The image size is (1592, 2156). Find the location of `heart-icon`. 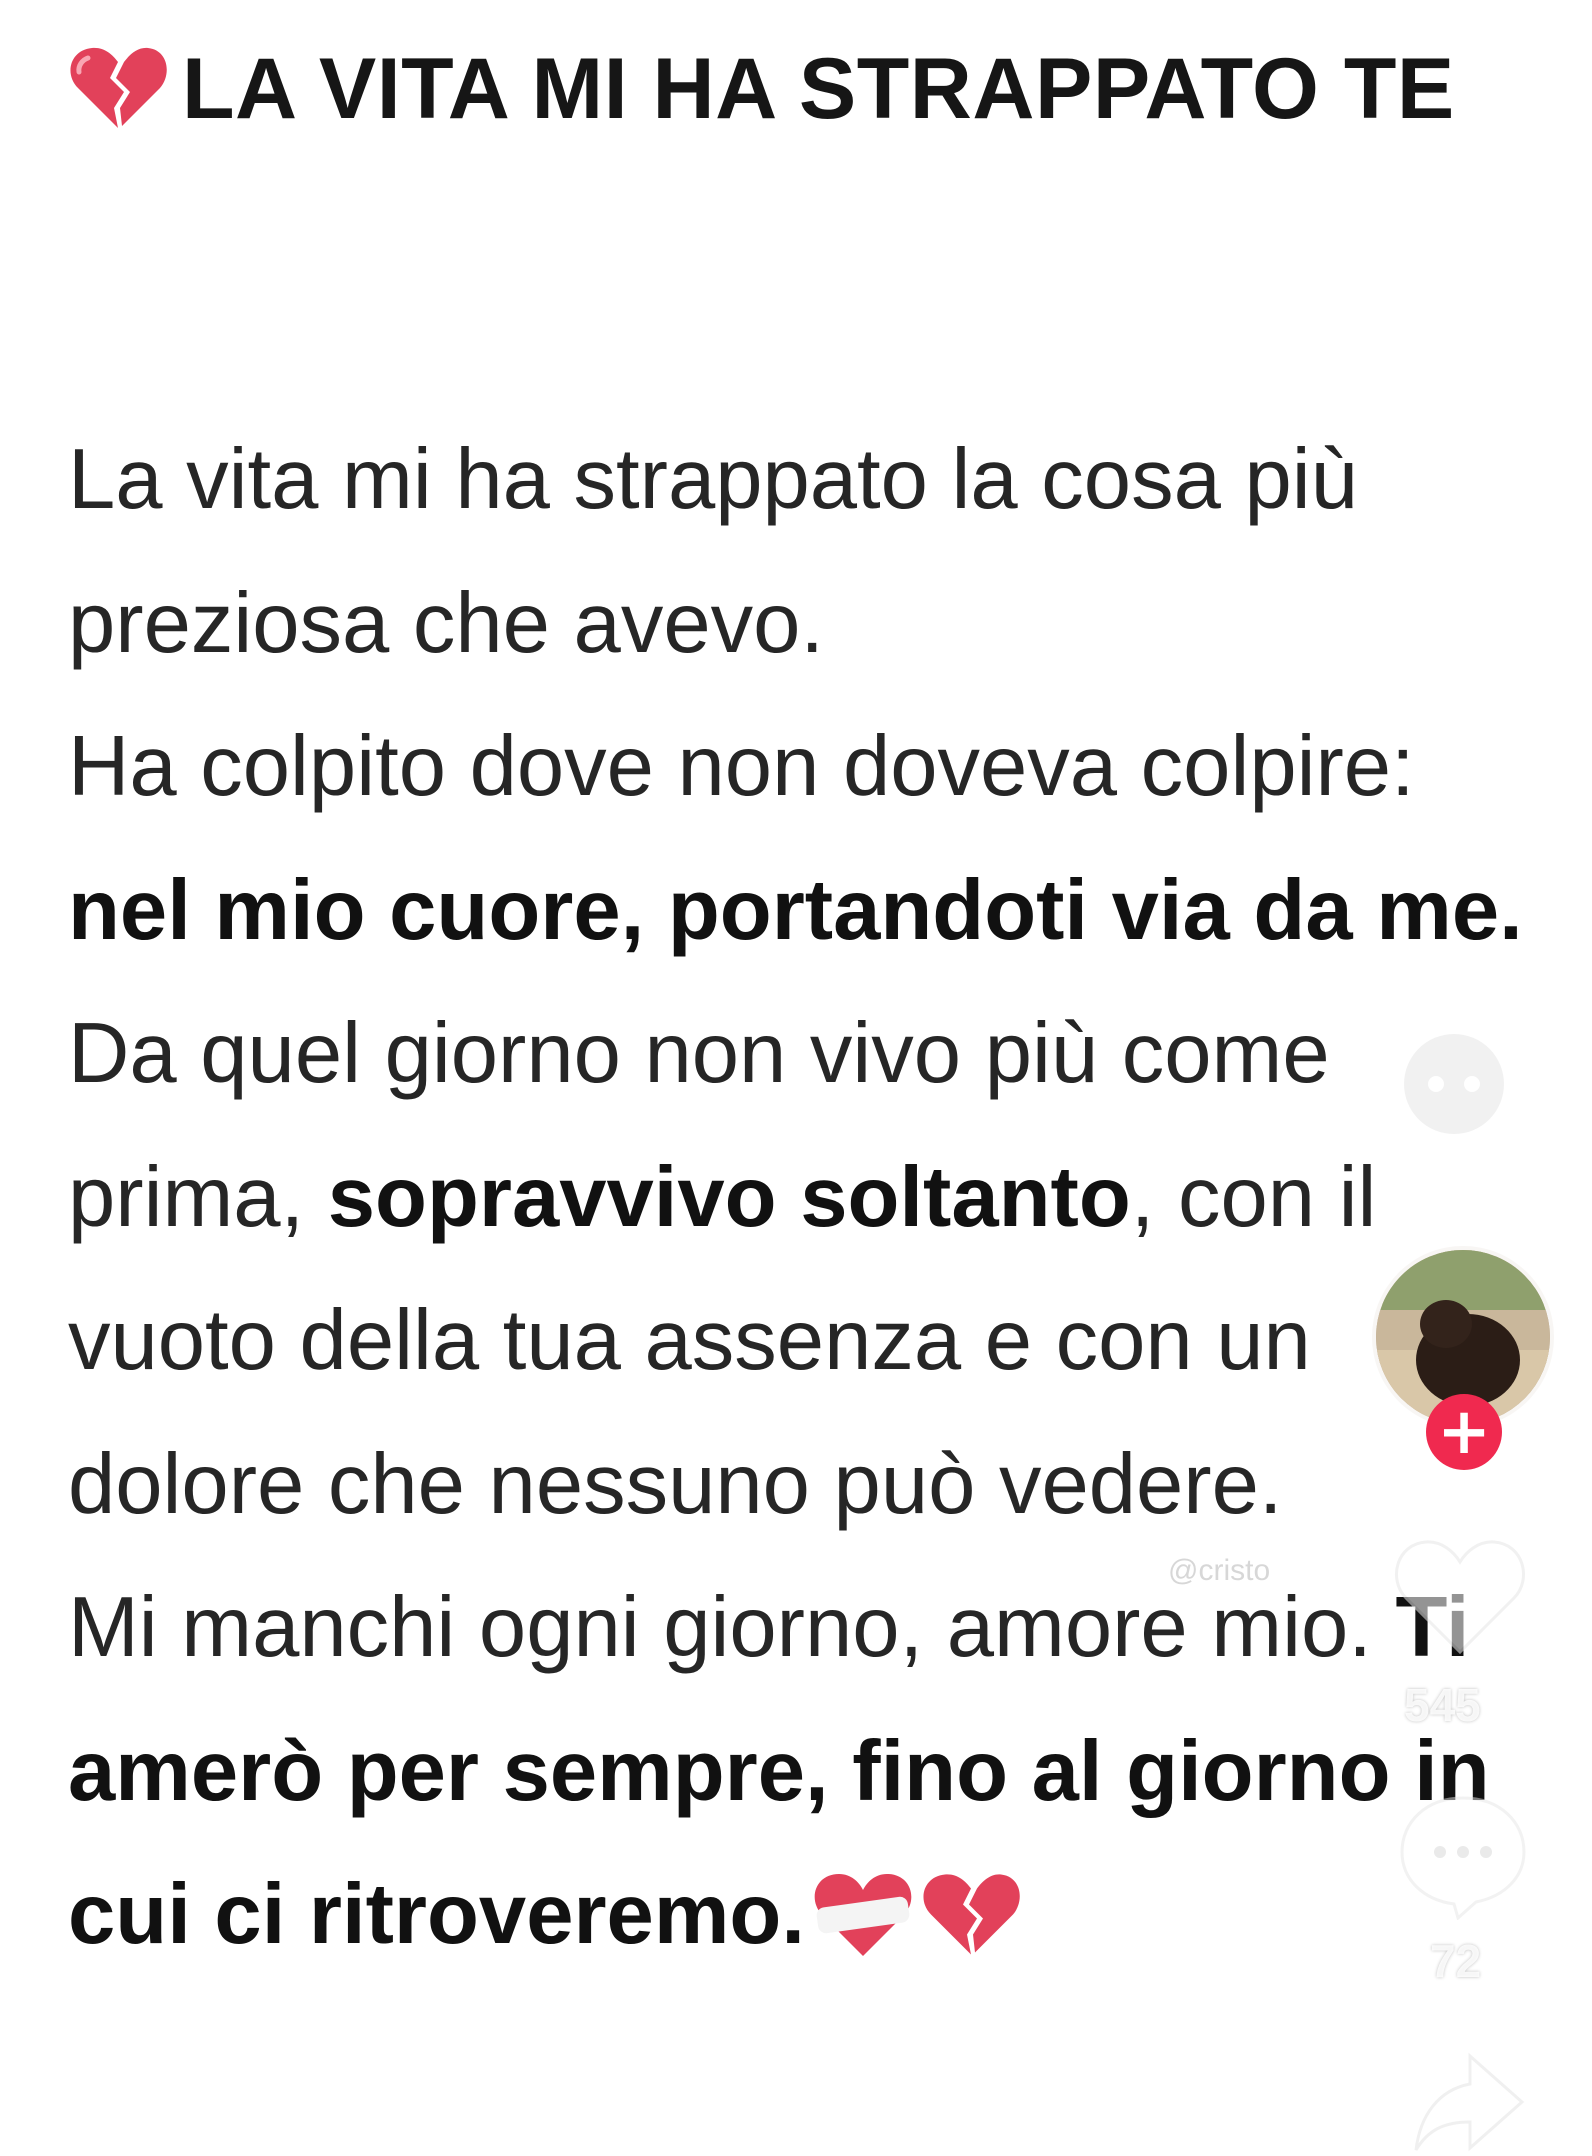

heart-icon is located at coordinates (1460, 1595).